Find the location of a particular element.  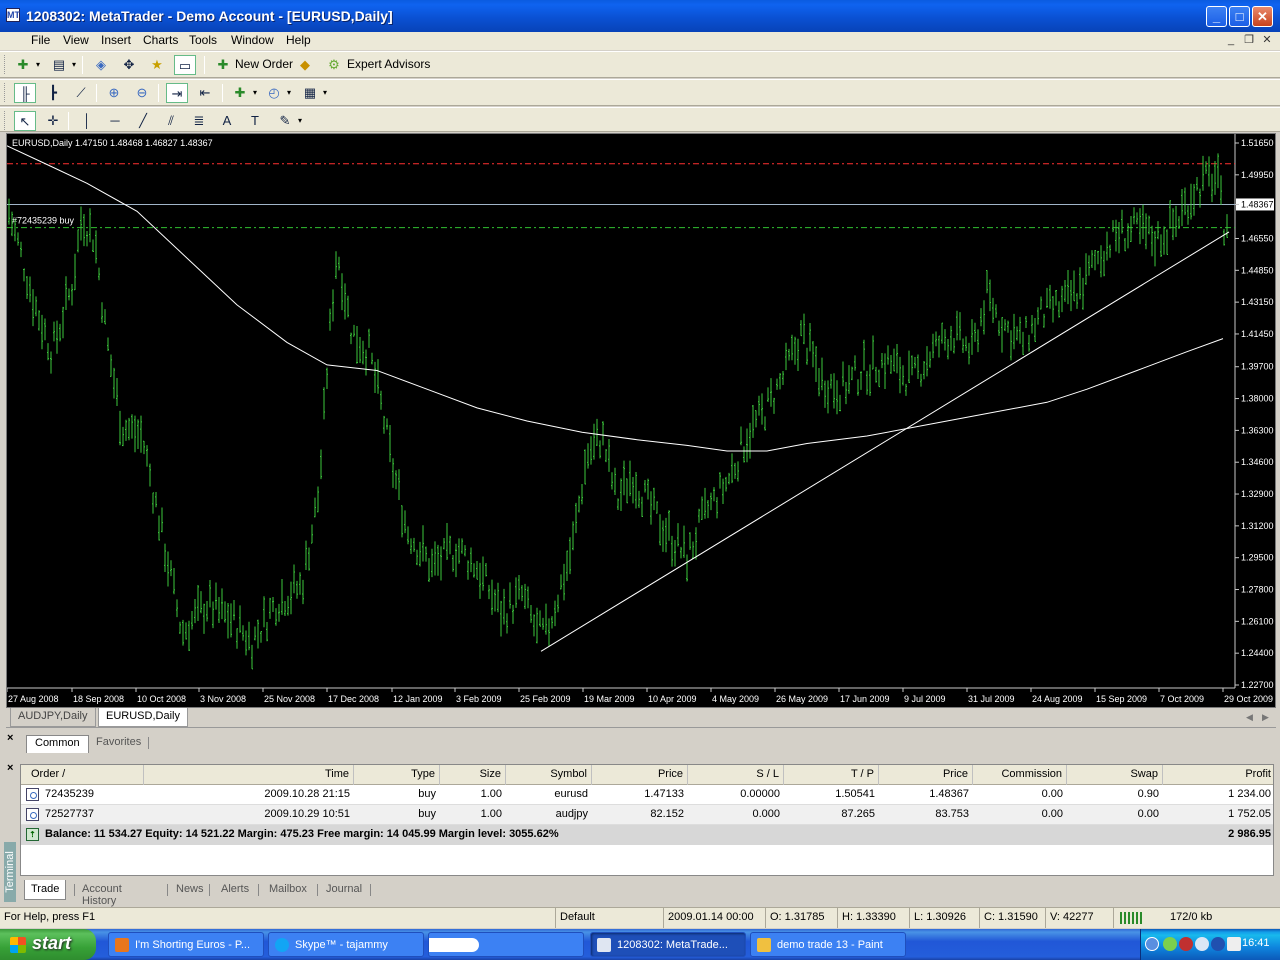

trendline-icon: ╱ is located at coordinates (143, 121).